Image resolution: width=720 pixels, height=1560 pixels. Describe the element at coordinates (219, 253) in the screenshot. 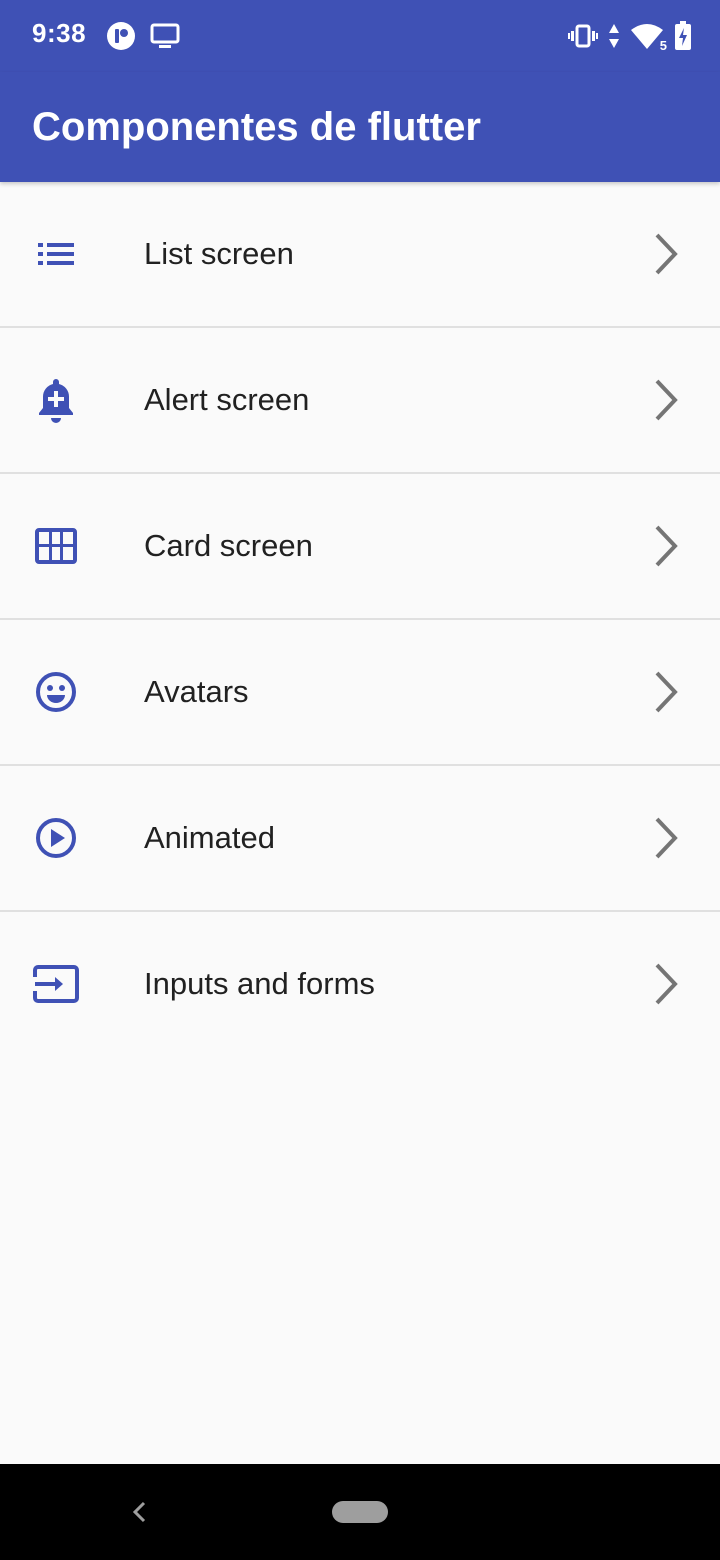

I see `list-item-label: List screen` at that location.